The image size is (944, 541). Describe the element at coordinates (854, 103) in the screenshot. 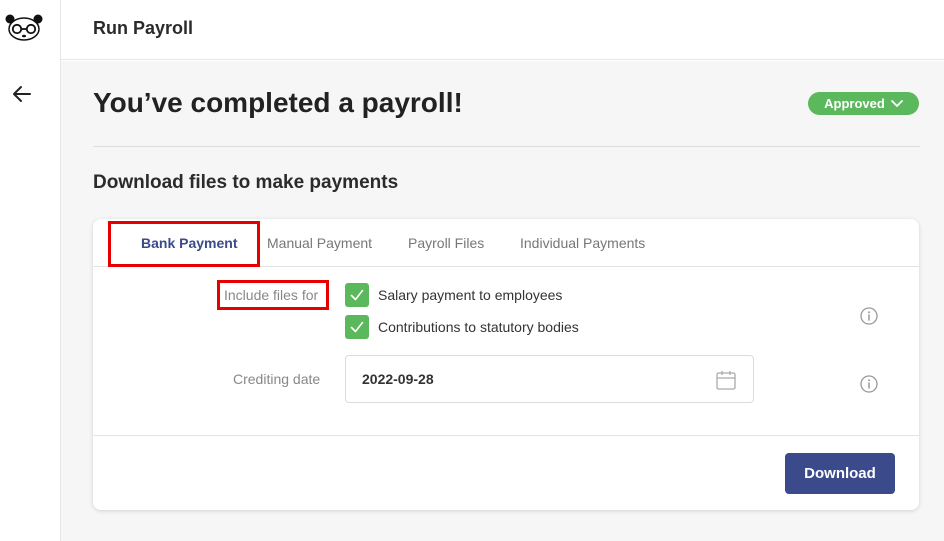

I see `status-badge-label: Approved` at that location.